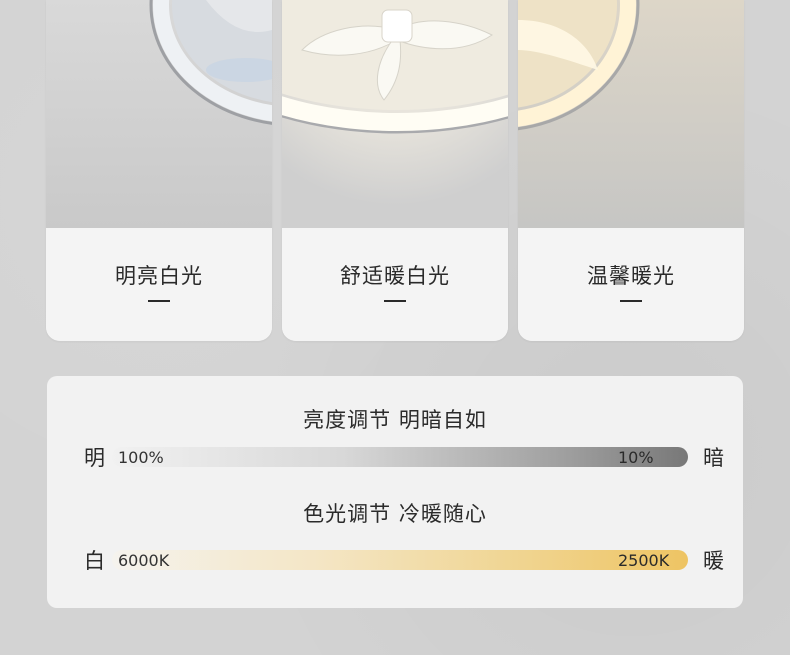 The height and width of the screenshot is (655, 790). What do you see at coordinates (400, 457) in the screenshot?
I see `brightness-slider-track` at bounding box center [400, 457].